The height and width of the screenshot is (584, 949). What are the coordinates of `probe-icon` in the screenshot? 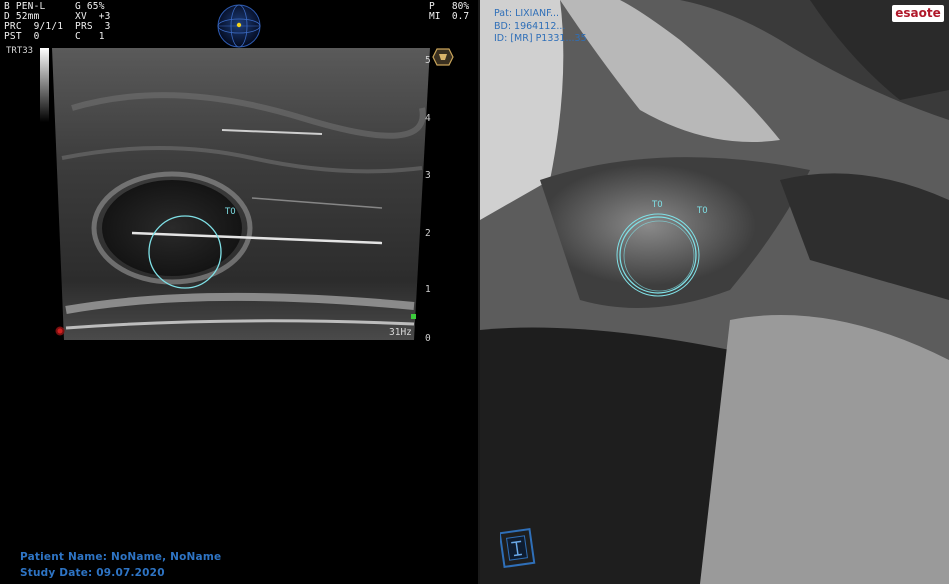 It's located at (443, 57).